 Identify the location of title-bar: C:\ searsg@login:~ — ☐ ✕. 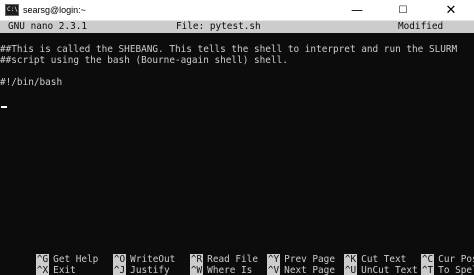
(237, 10).